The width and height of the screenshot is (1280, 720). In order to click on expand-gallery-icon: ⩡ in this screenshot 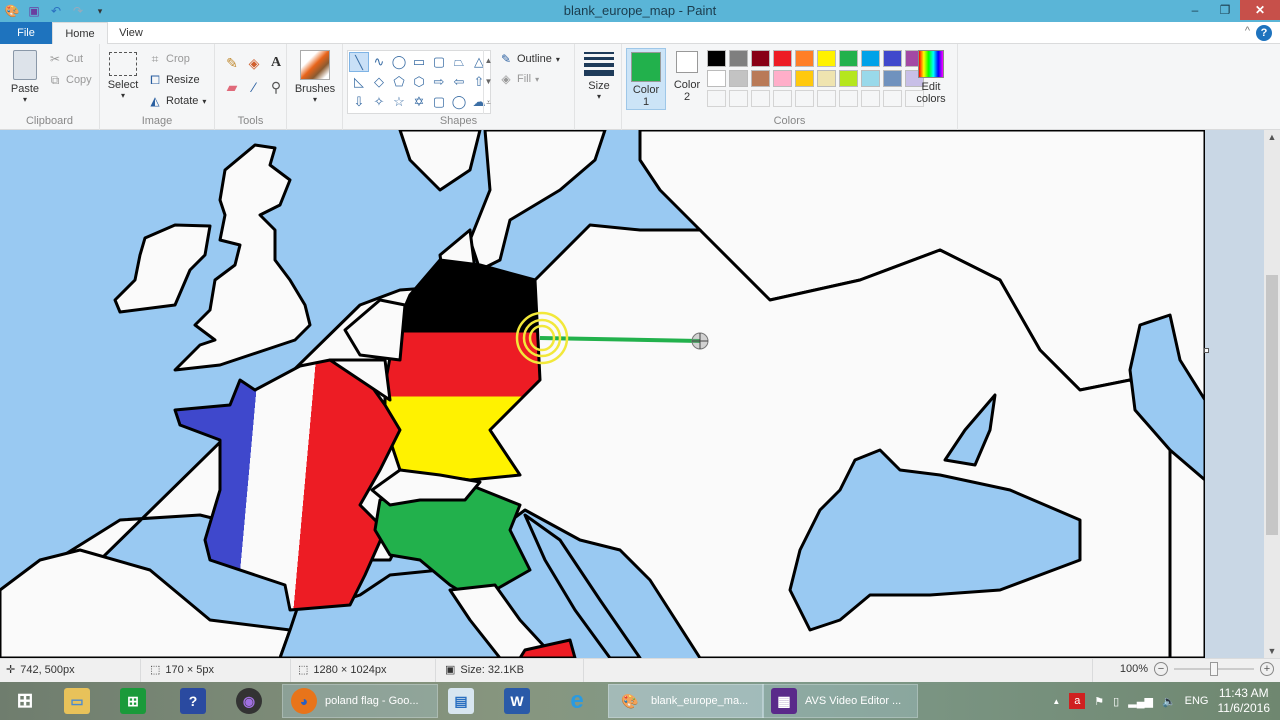, I will do `click(488, 102)`.